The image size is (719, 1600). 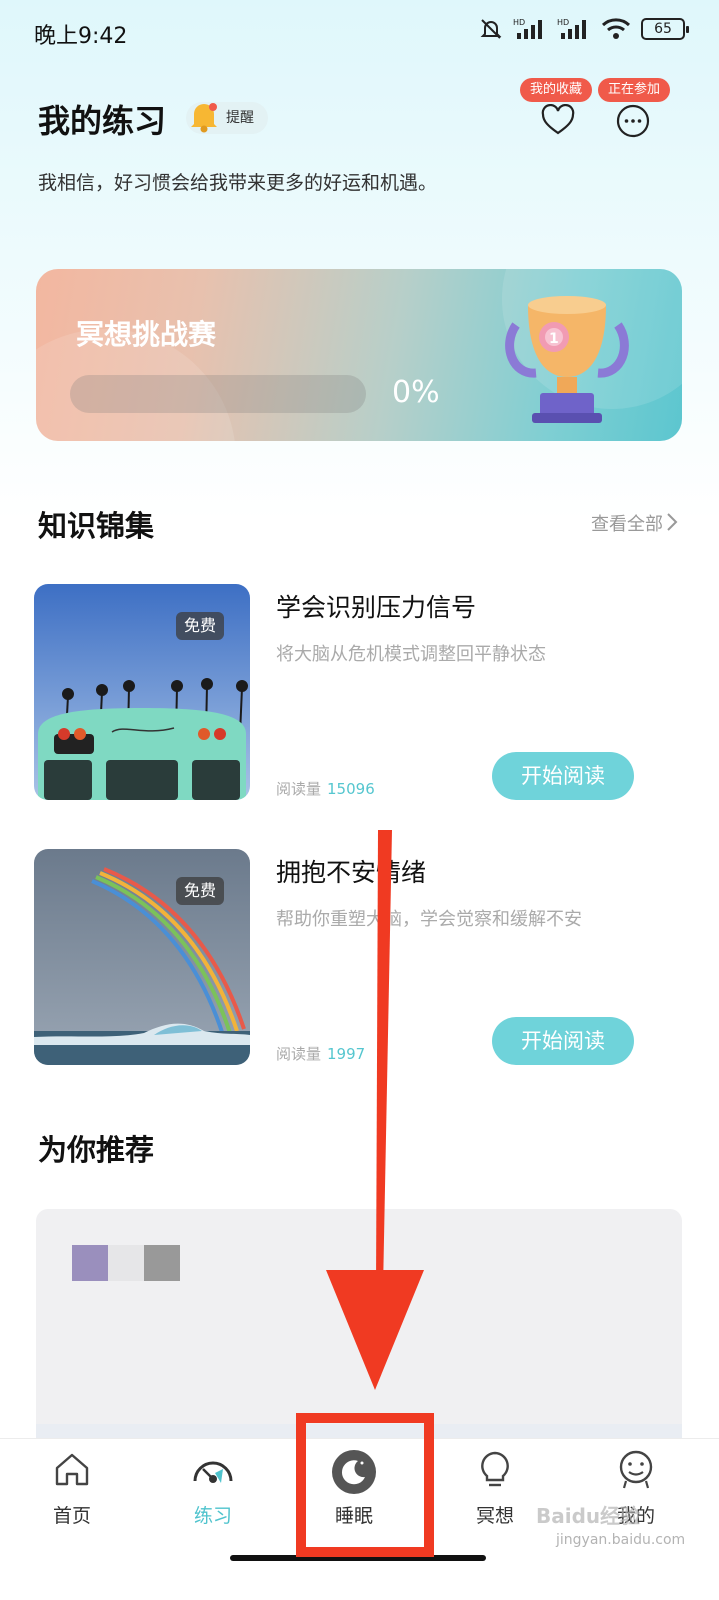 What do you see at coordinates (616, 28) in the screenshot?
I see `wifi-icon` at bounding box center [616, 28].